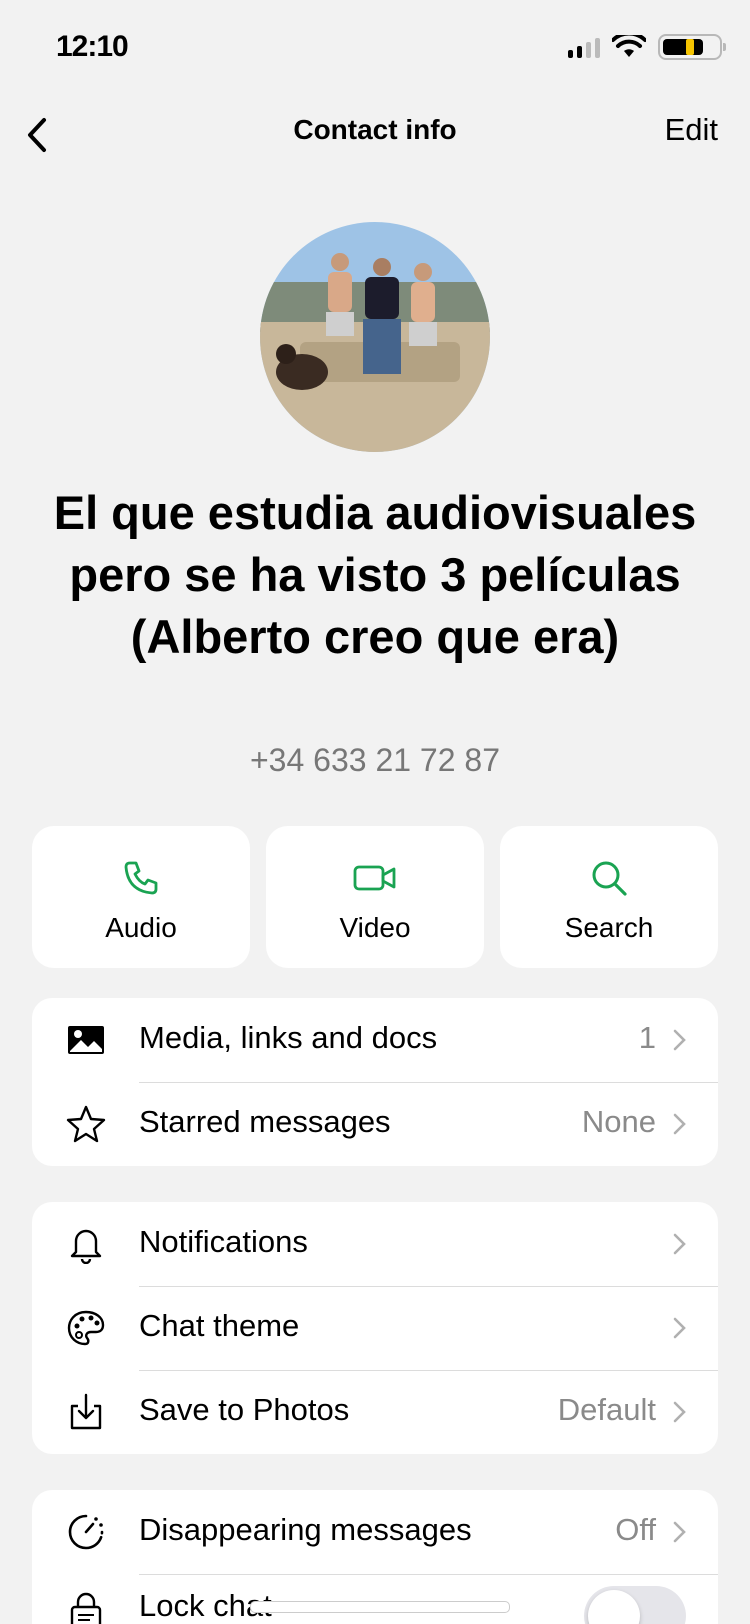 This screenshot has height=1624, width=750. What do you see at coordinates (305, 1529) in the screenshot?
I see `row-label: Disappearing messages` at bounding box center [305, 1529].